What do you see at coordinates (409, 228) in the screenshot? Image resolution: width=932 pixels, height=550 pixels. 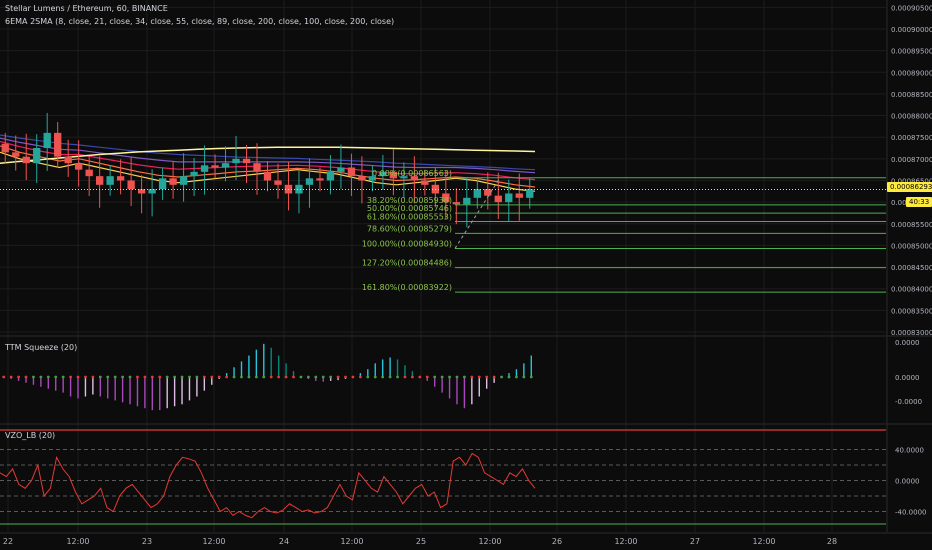 I see `fib-level-label: 78.60%(0.00085279)` at bounding box center [409, 228].